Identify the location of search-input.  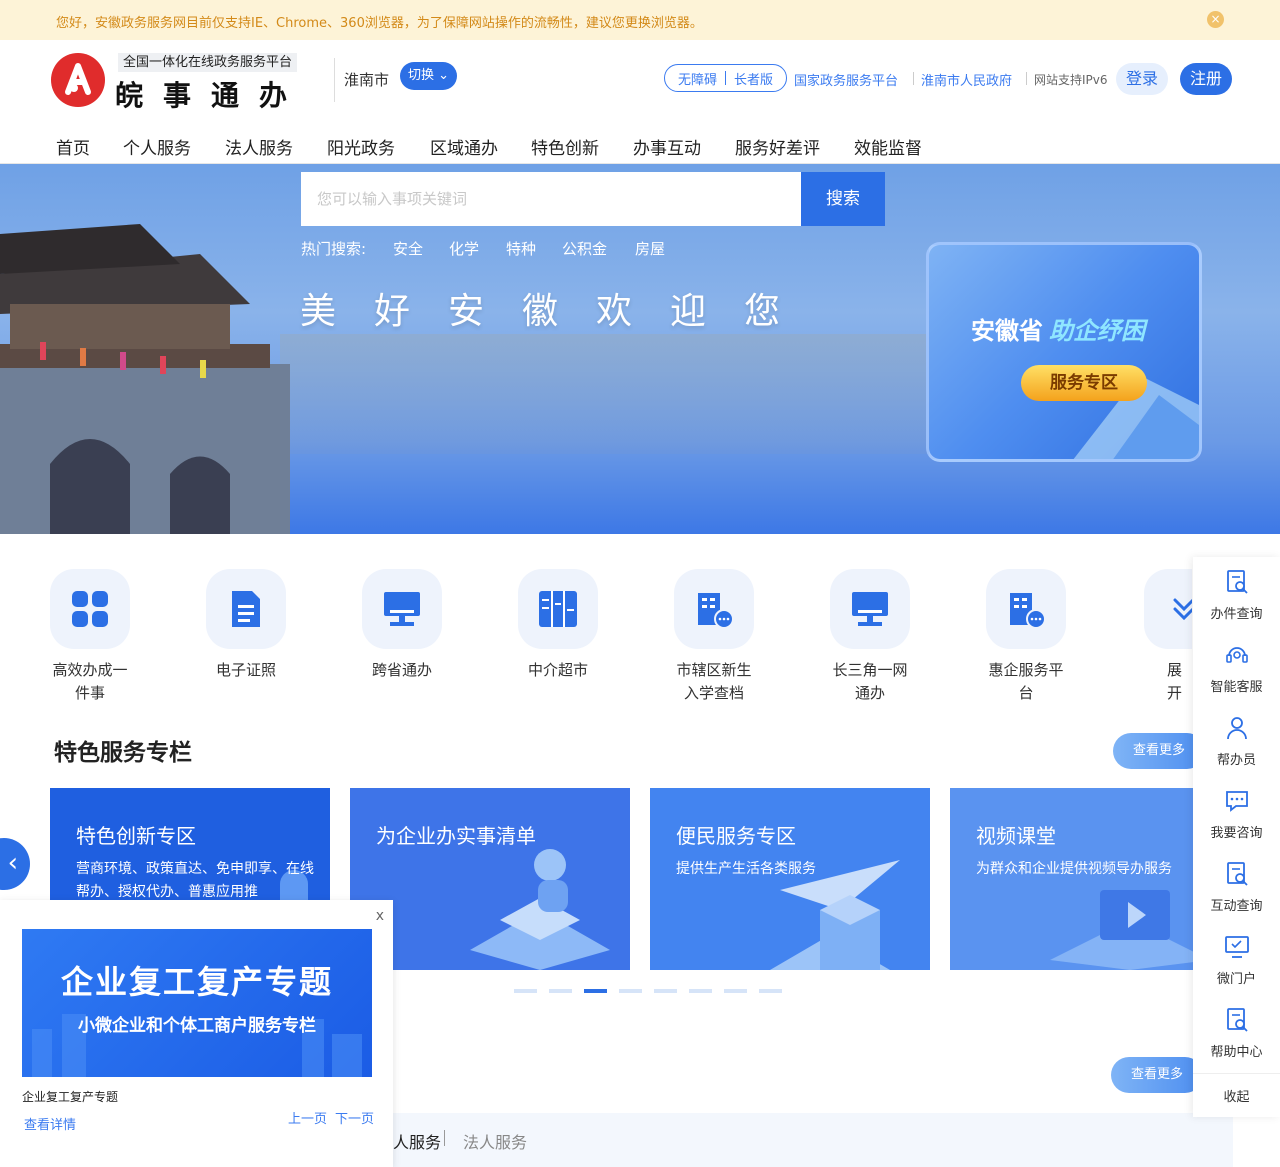
(551, 199).